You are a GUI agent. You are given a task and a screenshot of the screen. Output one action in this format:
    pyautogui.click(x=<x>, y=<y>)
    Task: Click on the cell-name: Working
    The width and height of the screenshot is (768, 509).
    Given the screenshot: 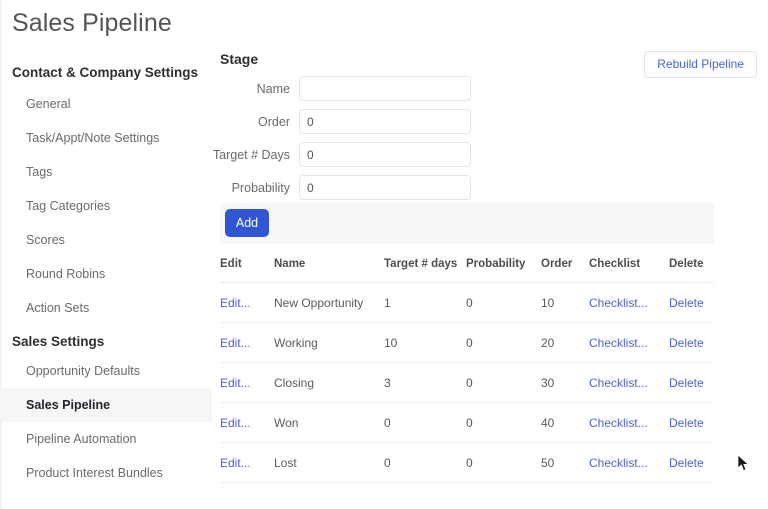 What is the action you would take?
    pyautogui.click(x=329, y=342)
    